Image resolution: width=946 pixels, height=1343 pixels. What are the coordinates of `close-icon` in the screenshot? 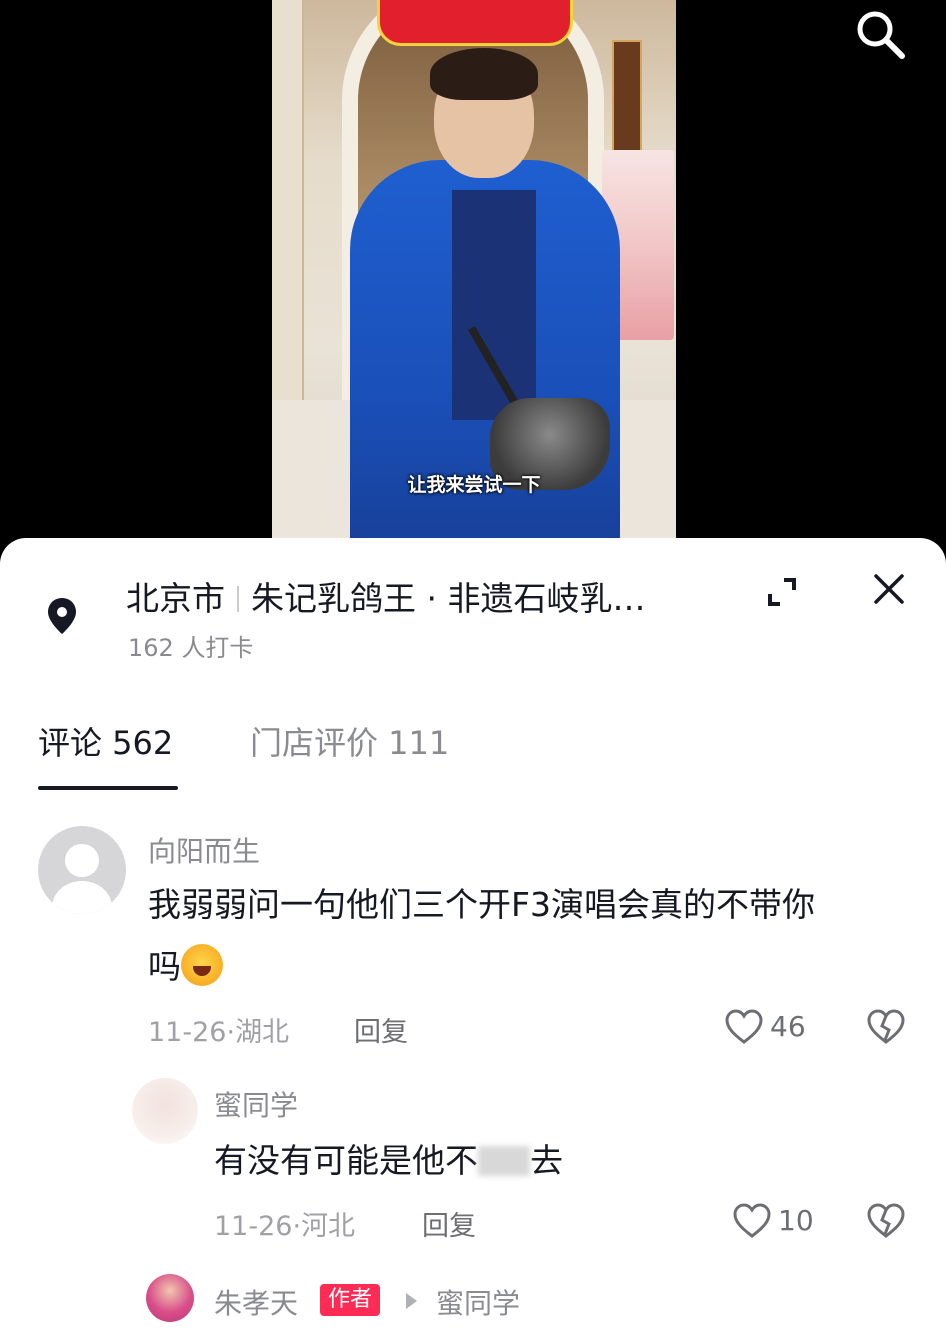 It's located at (889, 589).